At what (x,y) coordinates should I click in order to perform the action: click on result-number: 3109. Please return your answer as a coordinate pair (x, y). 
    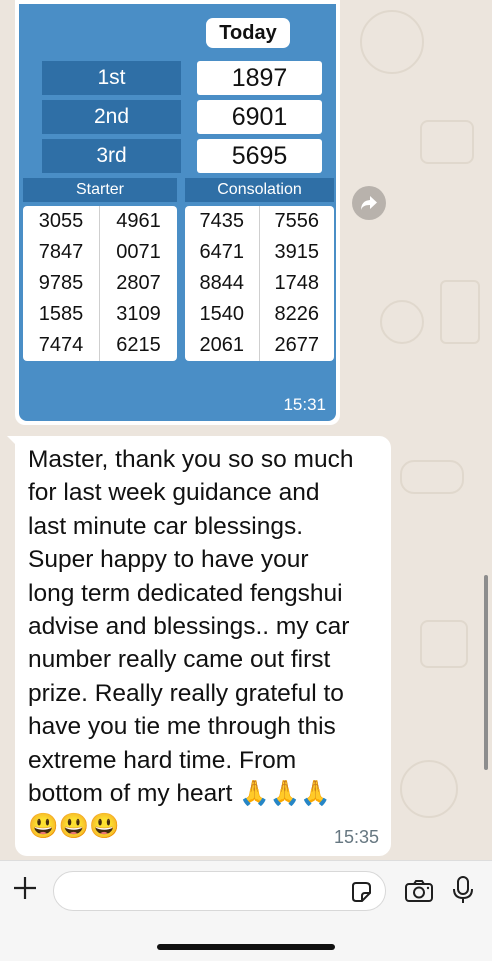
    Looking at the image, I should click on (138, 314).